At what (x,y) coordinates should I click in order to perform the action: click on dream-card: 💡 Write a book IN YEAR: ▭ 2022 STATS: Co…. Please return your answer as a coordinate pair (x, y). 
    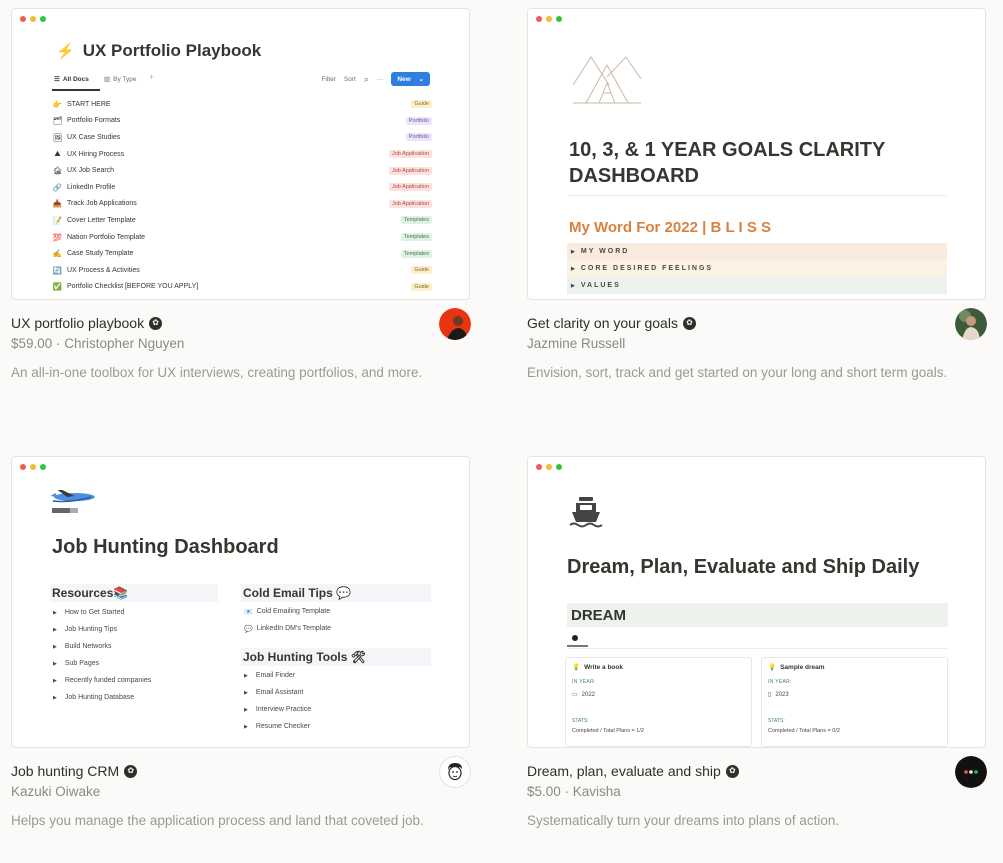
    Looking at the image, I should click on (658, 702).